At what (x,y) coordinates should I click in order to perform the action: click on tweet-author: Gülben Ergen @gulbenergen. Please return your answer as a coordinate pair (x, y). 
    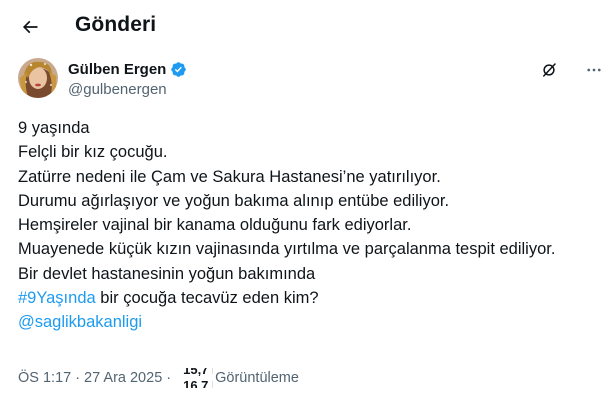
    Looking at the image, I should click on (309, 80).